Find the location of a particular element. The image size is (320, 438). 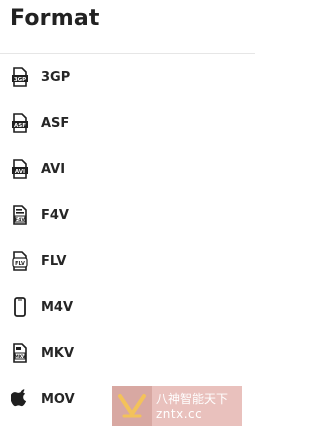

watermark-badge: 八神智能天下 zntx.cc is located at coordinates (177, 406).